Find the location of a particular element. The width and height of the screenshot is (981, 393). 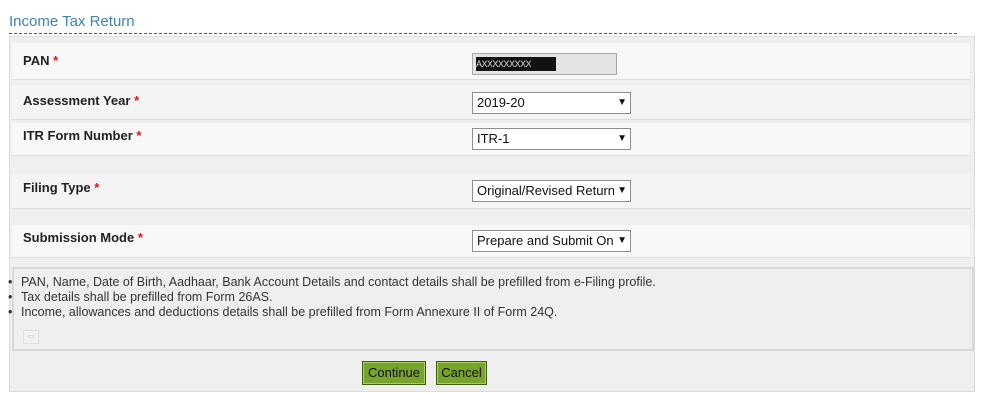

pan-value-box: AXXXXXXXXX is located at coordinates (544, 64).